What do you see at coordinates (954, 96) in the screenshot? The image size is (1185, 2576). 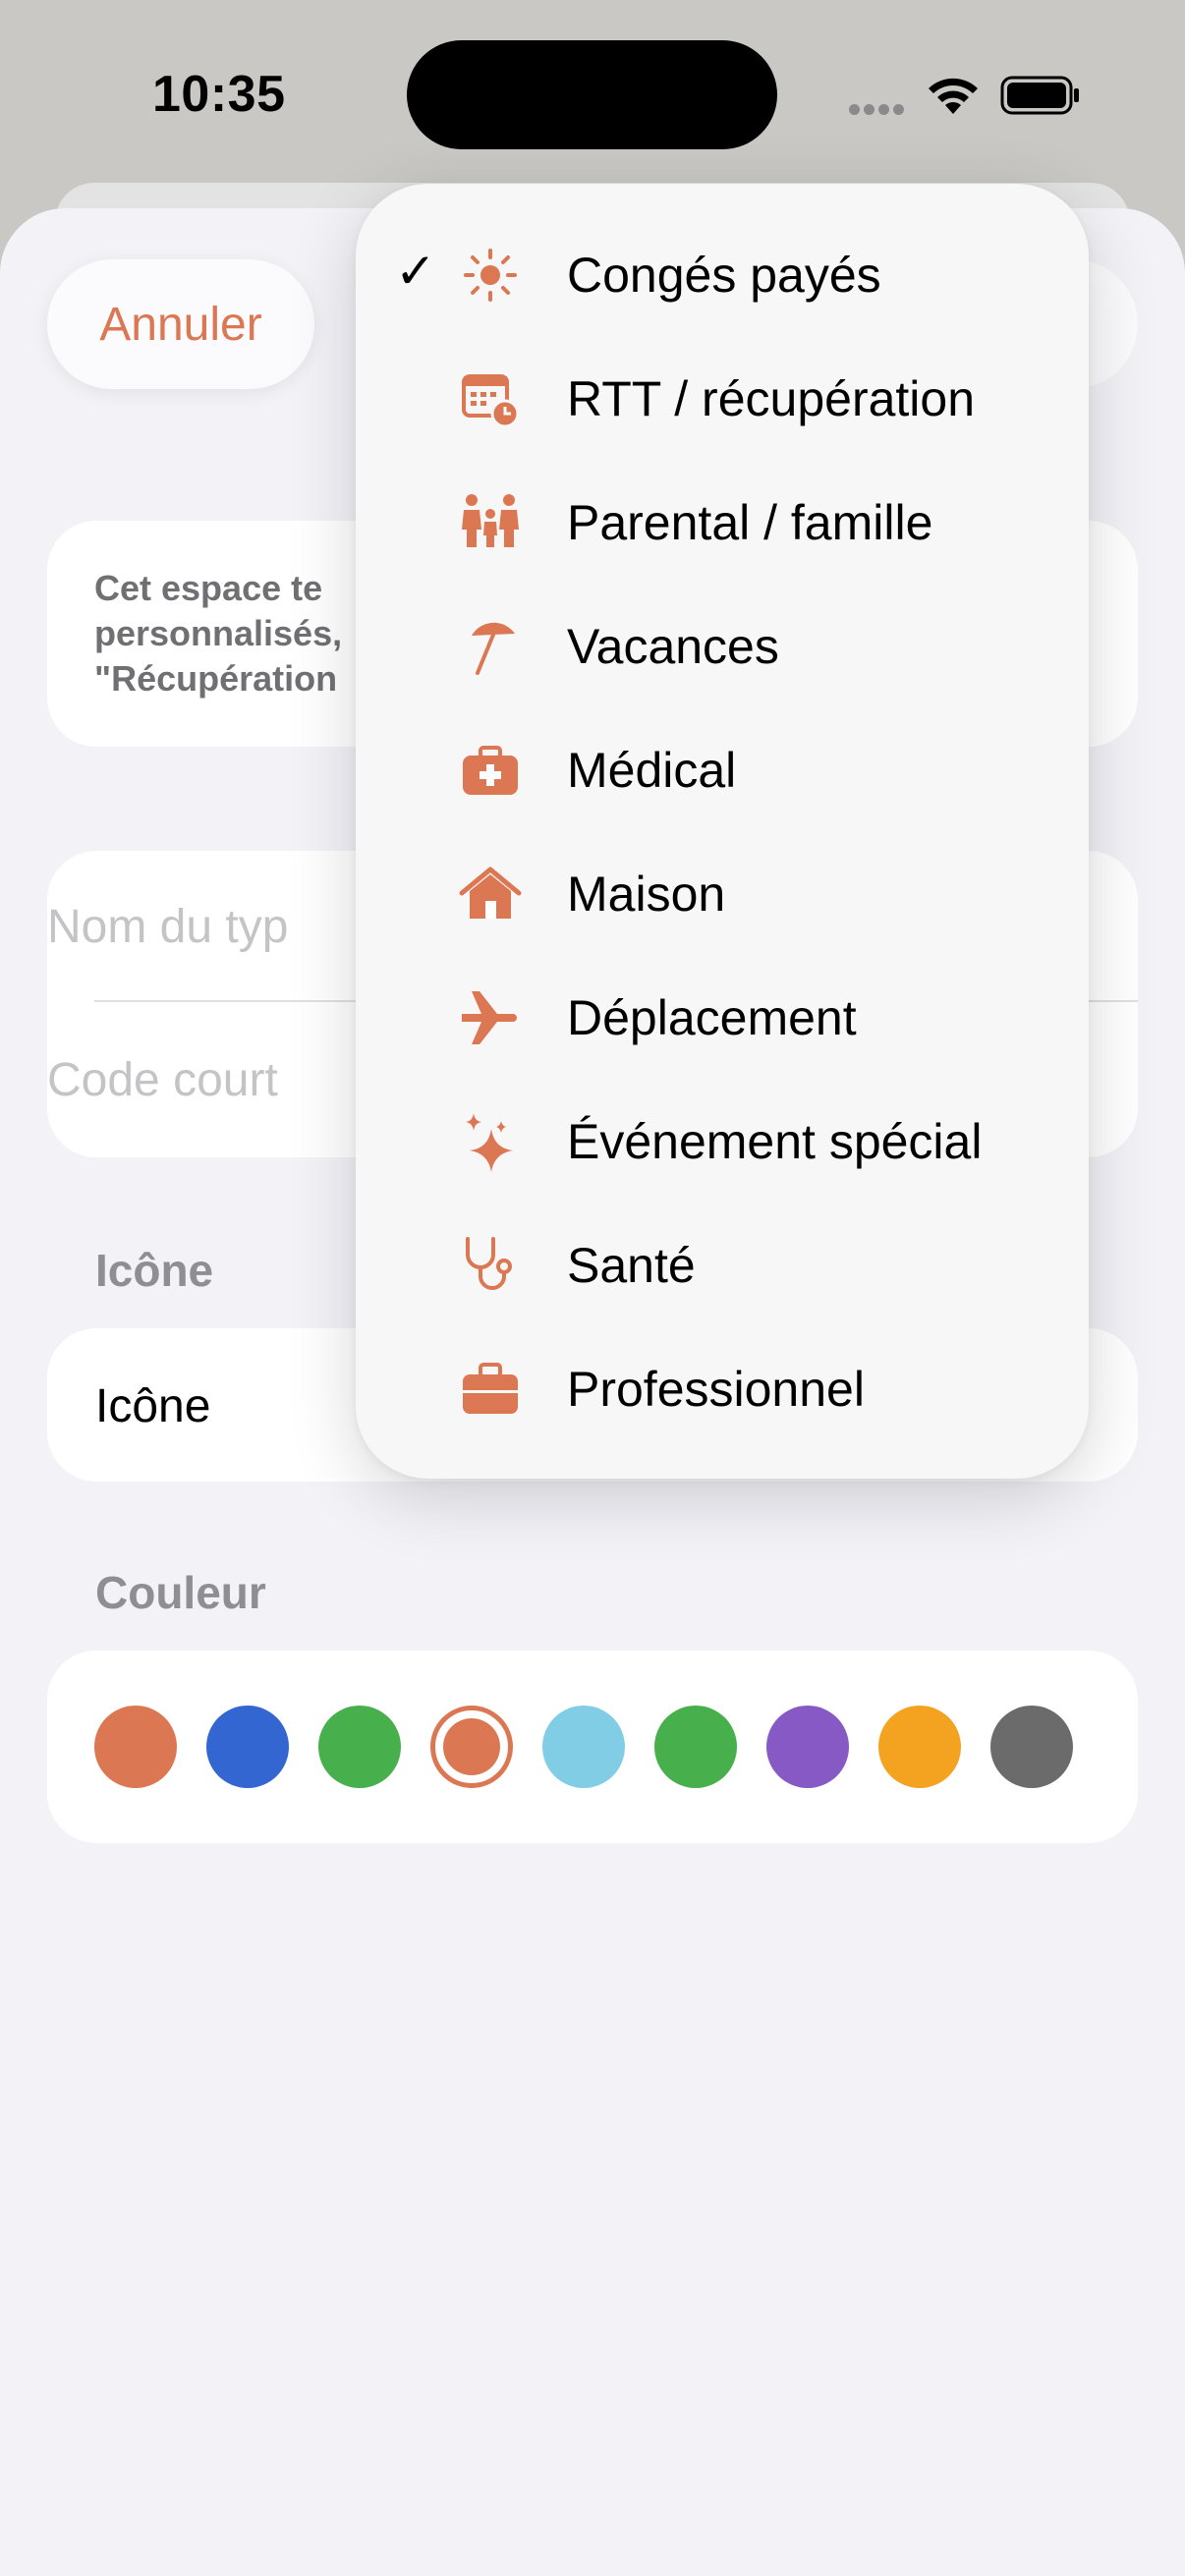 I see `wifi-icon` at bounding box center [954, 96].